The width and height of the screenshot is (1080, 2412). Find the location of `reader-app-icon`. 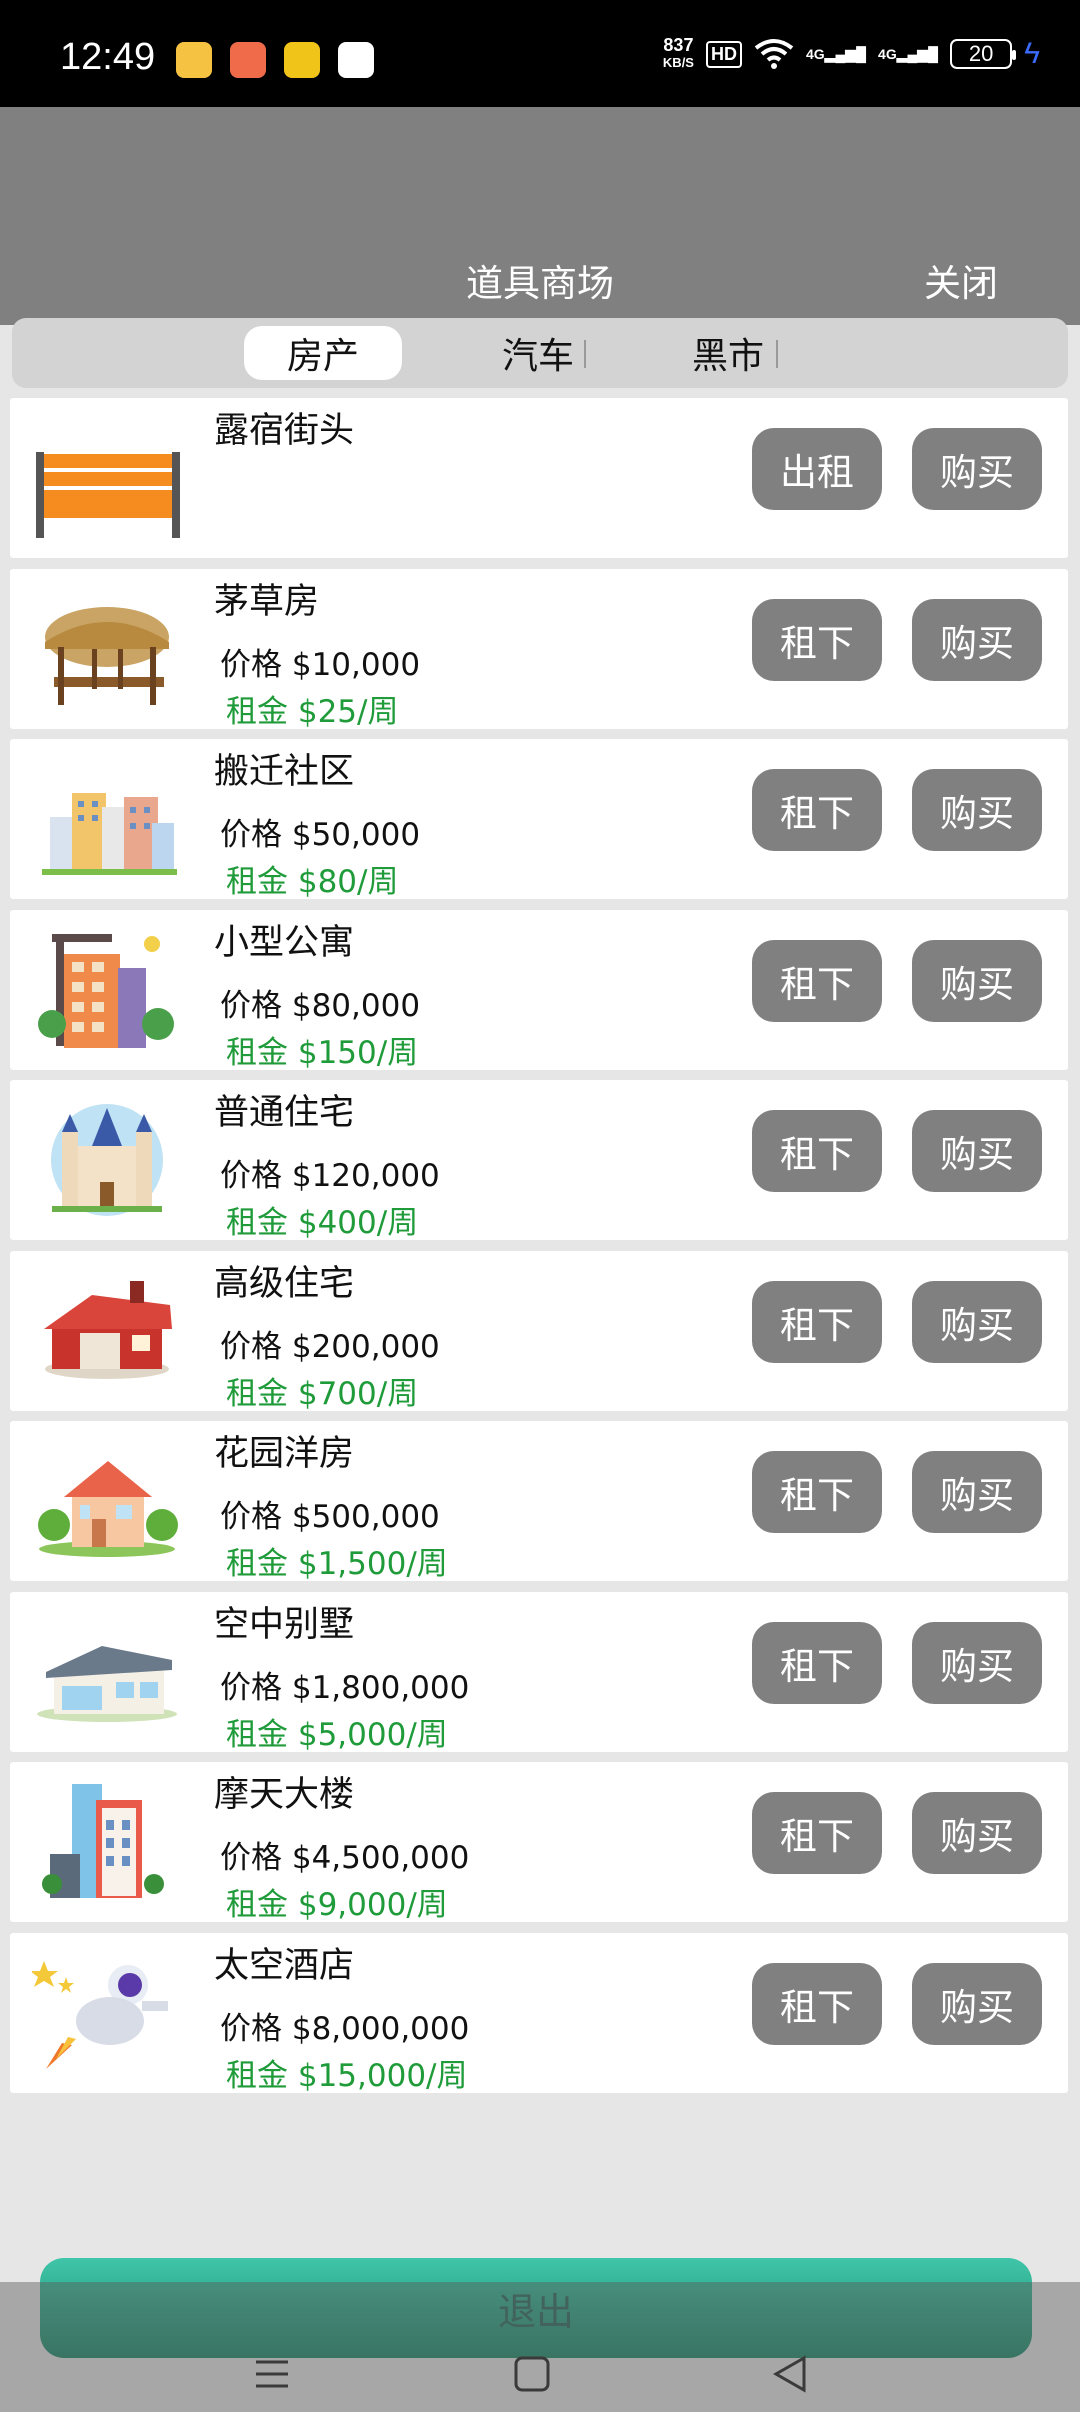

reader-app-icon is located at coordinates (194, 60).